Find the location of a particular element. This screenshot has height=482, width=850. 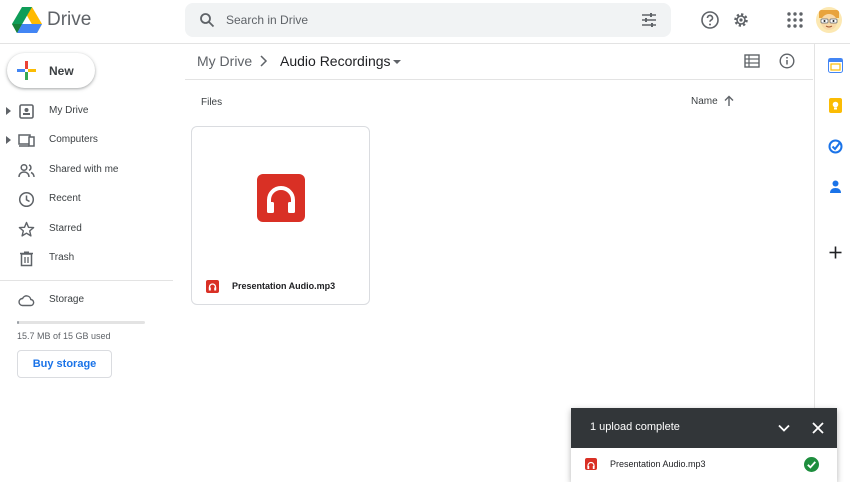

sidebar-item-shared-with-me: Shared with me is located at coordinates (87, 170).